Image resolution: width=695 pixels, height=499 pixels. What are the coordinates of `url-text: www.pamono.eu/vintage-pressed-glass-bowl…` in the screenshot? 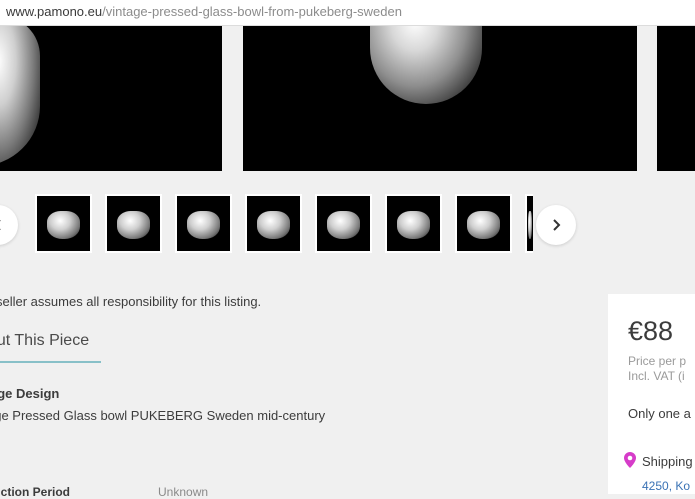 It's located at (204, 11).